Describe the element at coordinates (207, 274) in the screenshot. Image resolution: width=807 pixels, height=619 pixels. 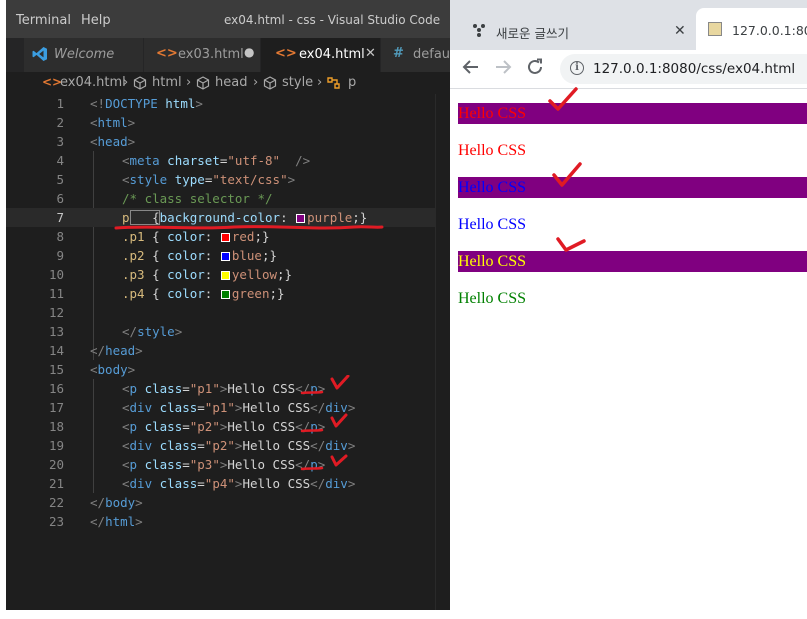
I see `code-text: .p3 { color: yellow;}` at that location.